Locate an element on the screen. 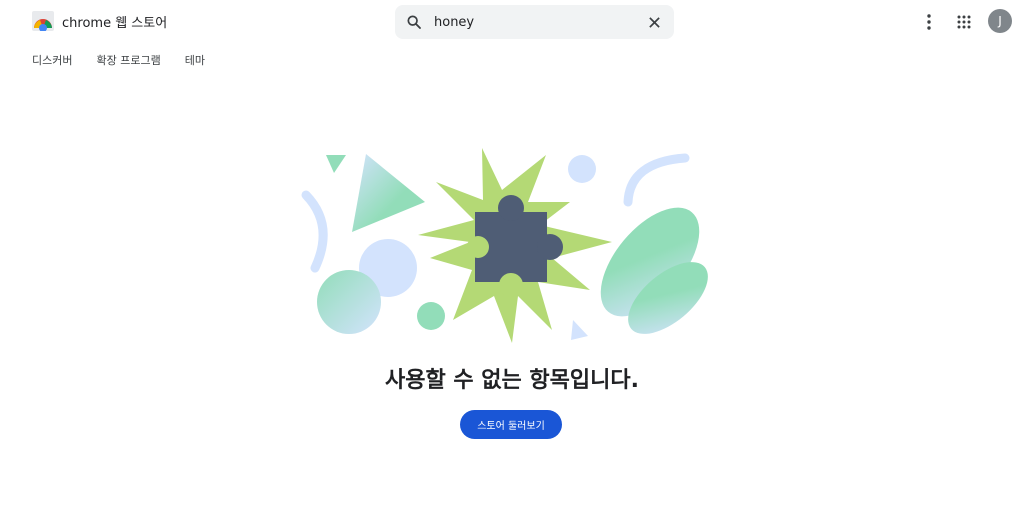  gradient-circle-shape is located at coordinates (349, 302).